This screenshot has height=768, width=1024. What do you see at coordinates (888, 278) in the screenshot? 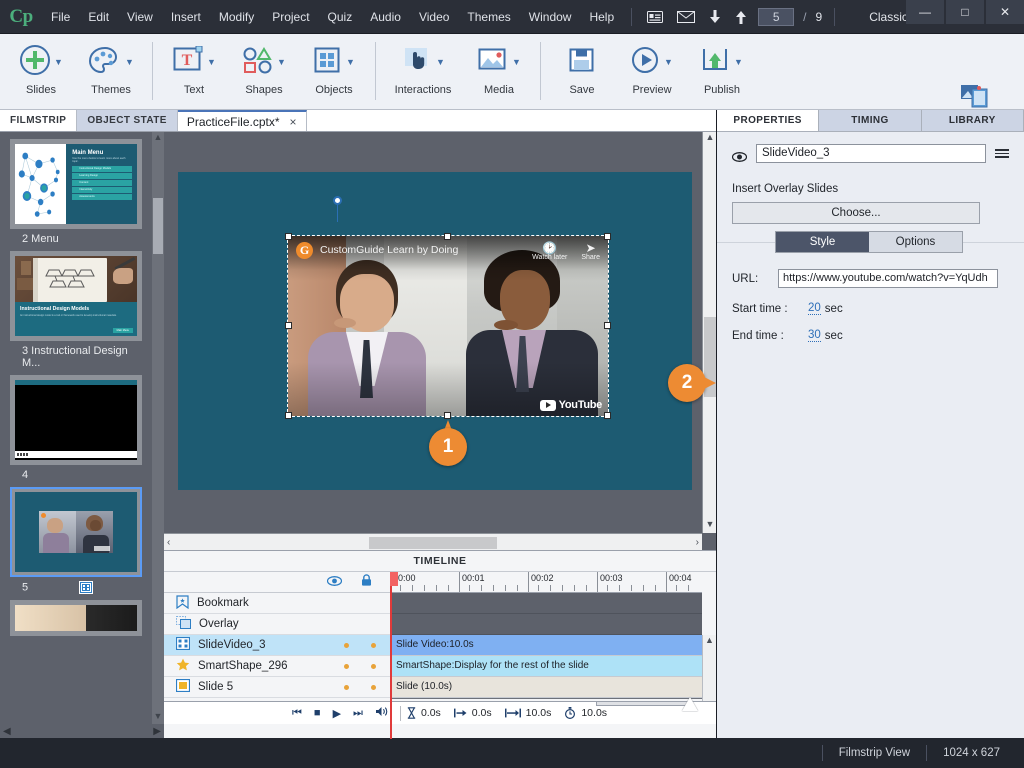
I see `url-input: https://www.youtube.com/watch?v=YqUdh` at bounding box center [888, 278].